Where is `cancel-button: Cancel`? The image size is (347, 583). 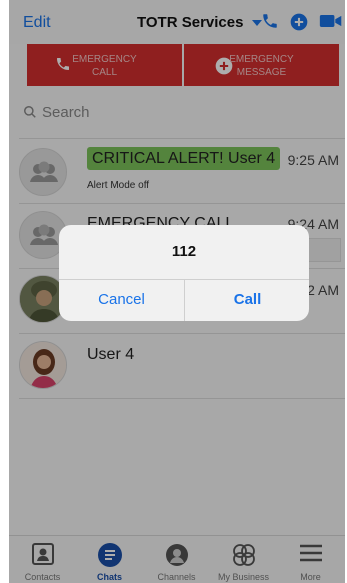 cancel-button: Cancel is located at coordinates (121, 300).